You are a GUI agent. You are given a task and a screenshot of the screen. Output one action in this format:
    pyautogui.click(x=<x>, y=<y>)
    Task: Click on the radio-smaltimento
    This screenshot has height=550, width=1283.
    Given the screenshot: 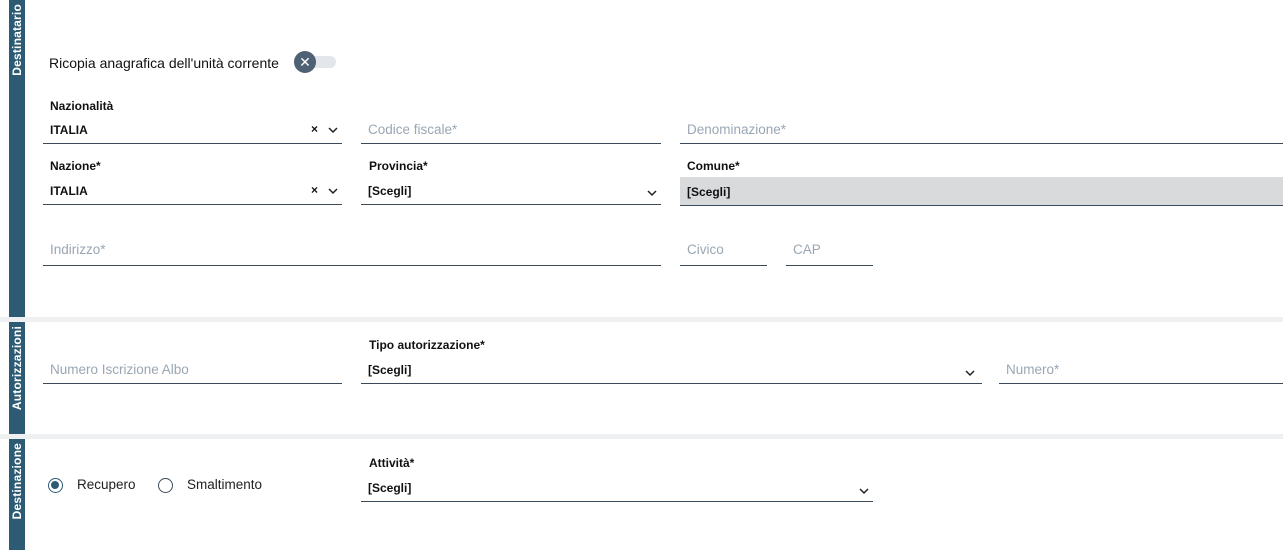 What is the action you would take?
    pyautogui.click(x=165, y=485)
    